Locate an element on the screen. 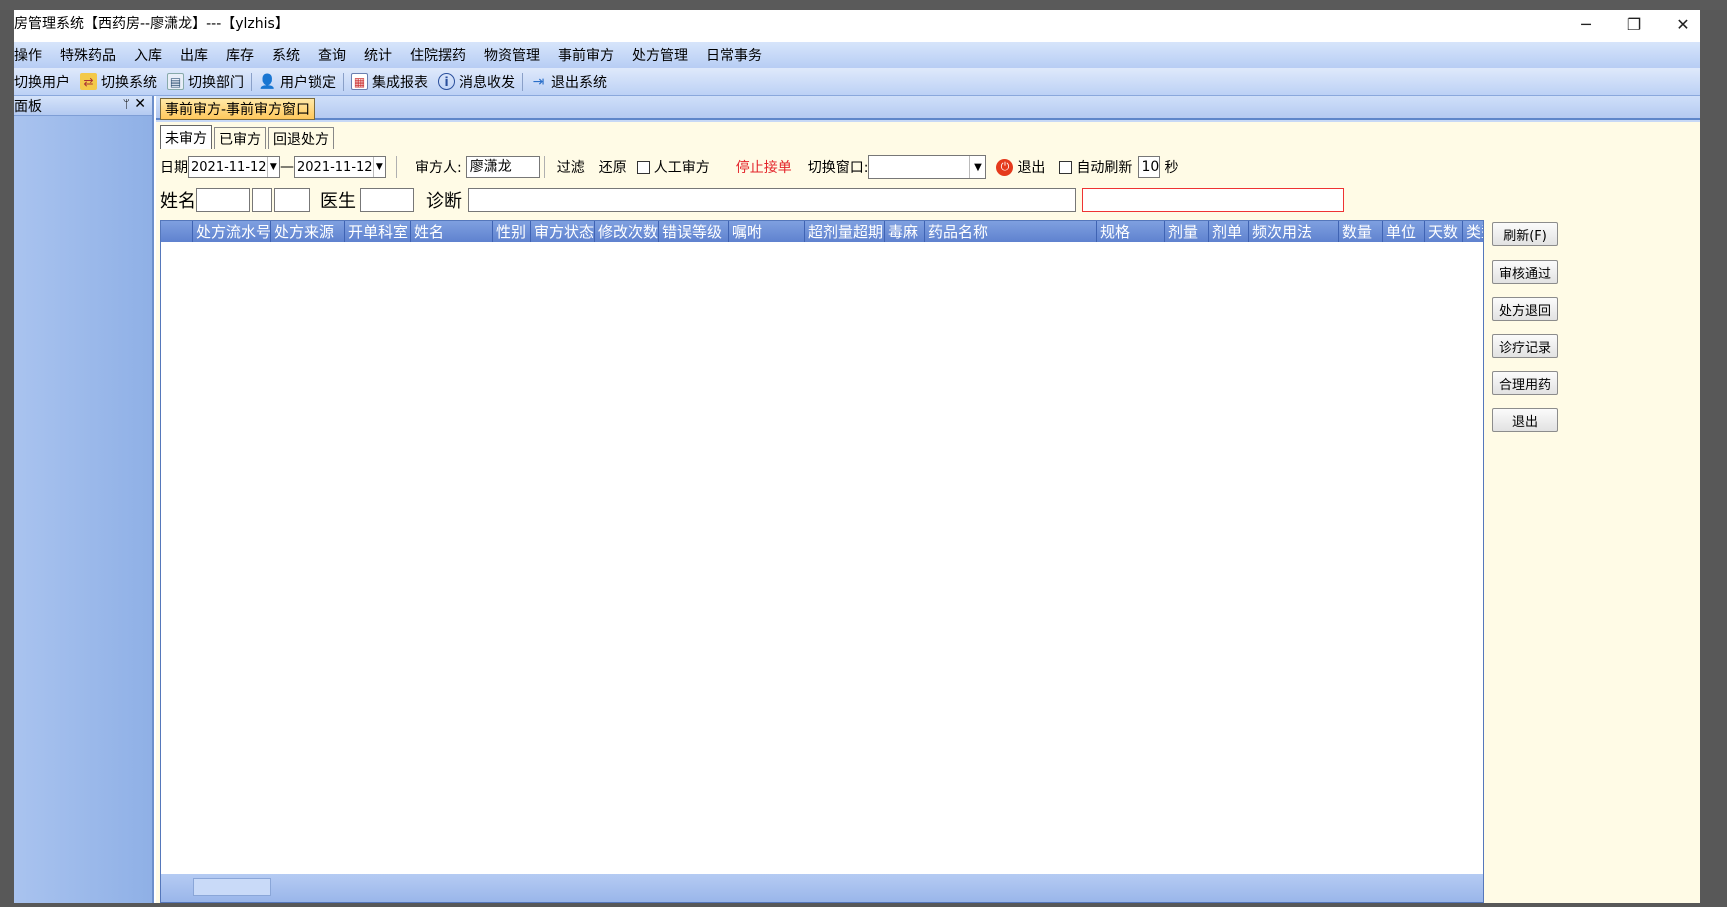  column-header: 姓名 is located at coordinates (452, 231).